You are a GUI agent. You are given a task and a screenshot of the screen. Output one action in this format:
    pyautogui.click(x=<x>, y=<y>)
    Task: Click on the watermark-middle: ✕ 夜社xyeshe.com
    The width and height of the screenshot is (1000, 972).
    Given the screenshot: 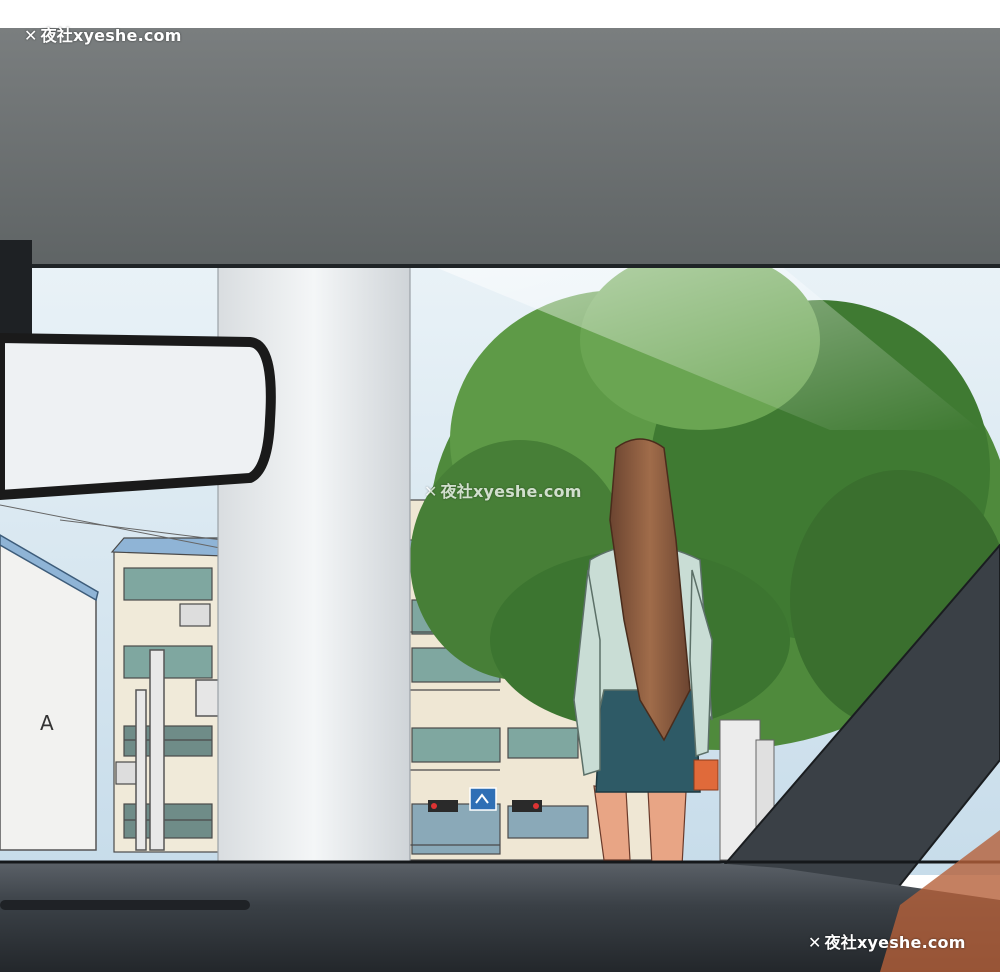 What is the action you would take?
    pyautogui.click(x=503, y=491)
    